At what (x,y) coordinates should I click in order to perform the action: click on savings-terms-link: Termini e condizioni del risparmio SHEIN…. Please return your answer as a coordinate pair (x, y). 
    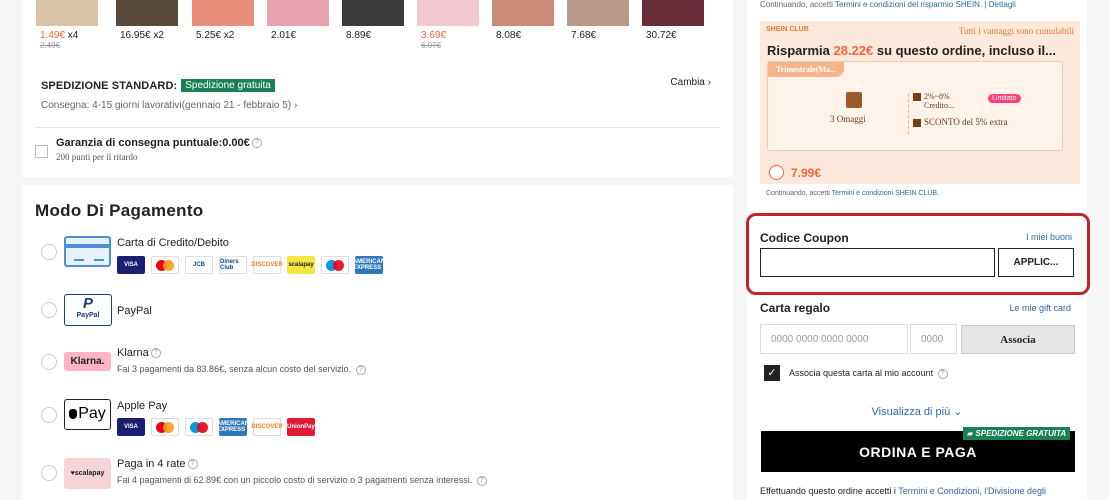
    Looking at the image, I should click on (908, 4).